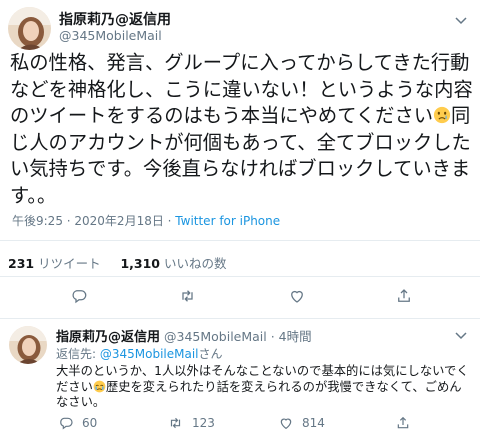  What do you see at coordinates (93, 221) in the screenshot?
I see `timestamp: 午後9:25 · 2020年2月18日 ·` at bounding box center [93, 221].